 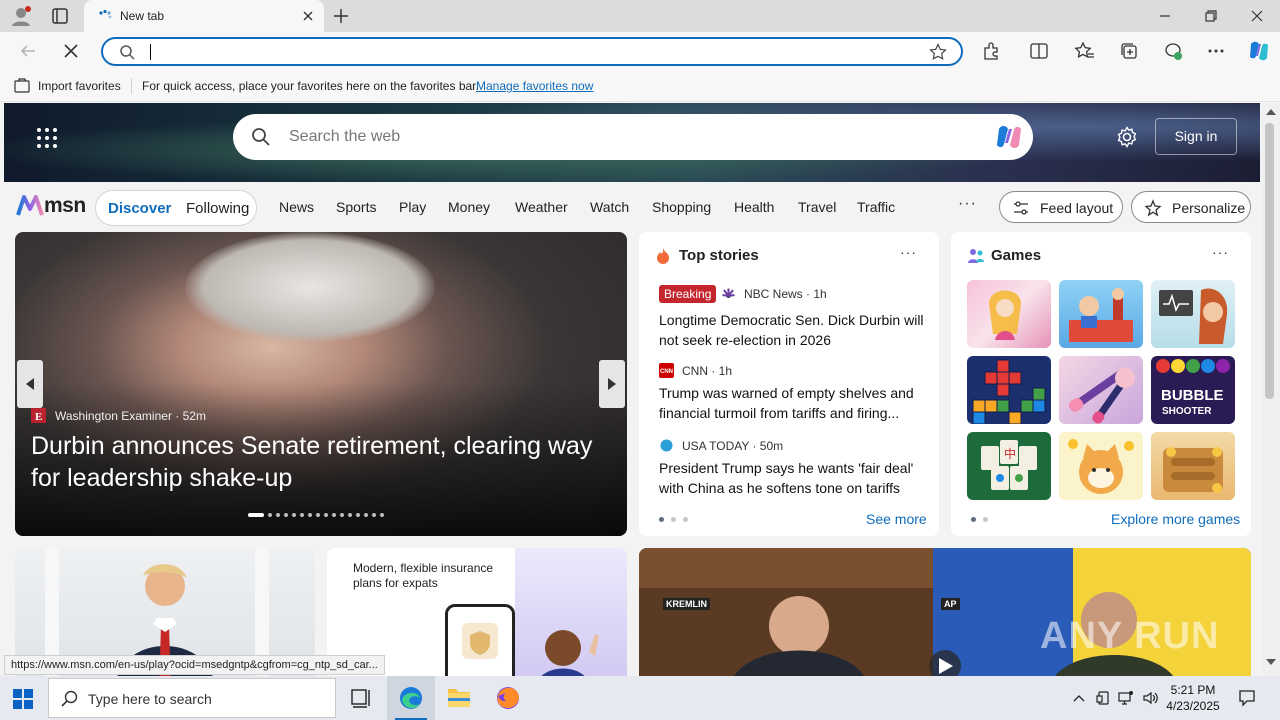 I want to click on tab-following: Following, so click(x=217, y=208).